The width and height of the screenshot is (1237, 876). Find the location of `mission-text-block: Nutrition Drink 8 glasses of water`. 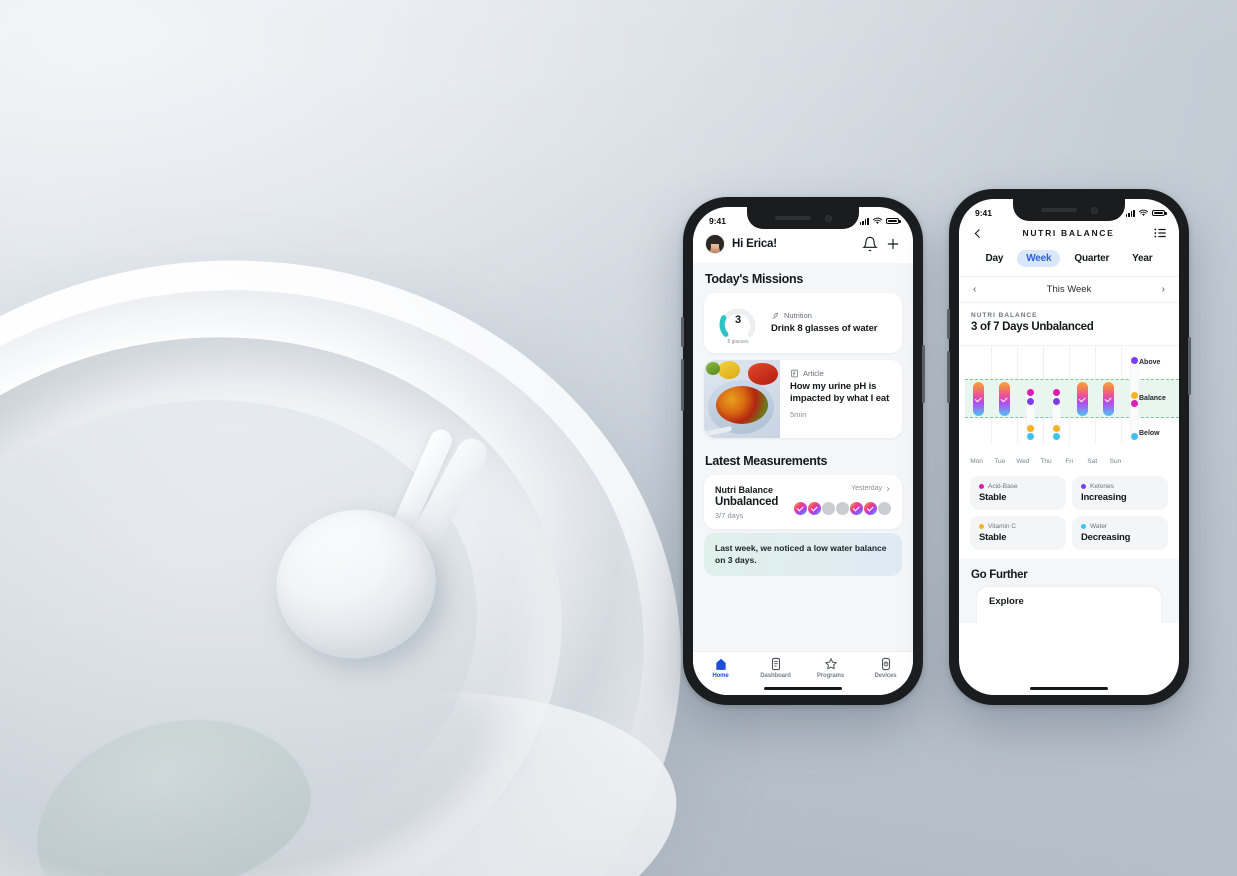

mission-text-block: Nutrition Drink 8 glasses of water is located at coordinates (824, 323).